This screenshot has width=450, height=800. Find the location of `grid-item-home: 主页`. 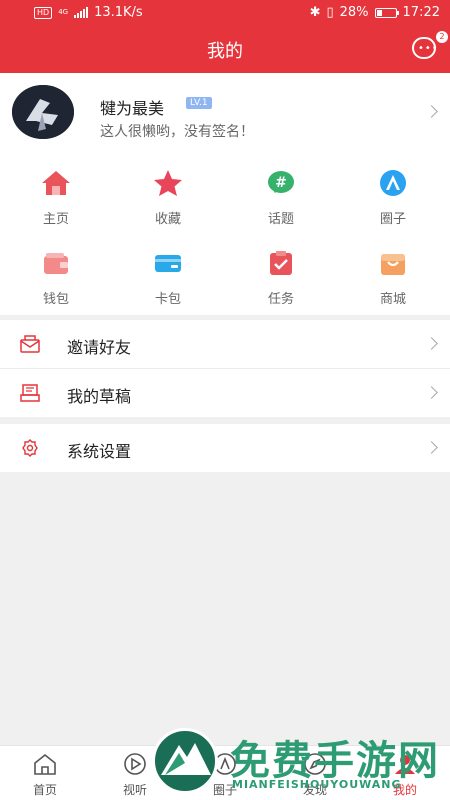

grid-item-home: 主页 is located at coordinates (56, 193).